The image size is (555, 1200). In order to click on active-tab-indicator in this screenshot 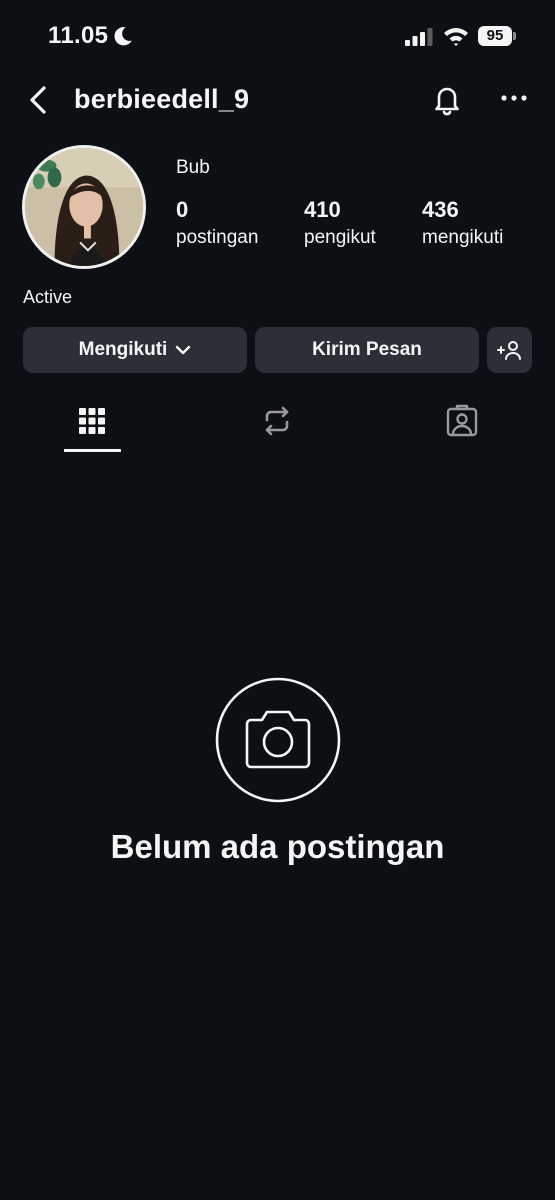, I will do `click(92, 450)`.